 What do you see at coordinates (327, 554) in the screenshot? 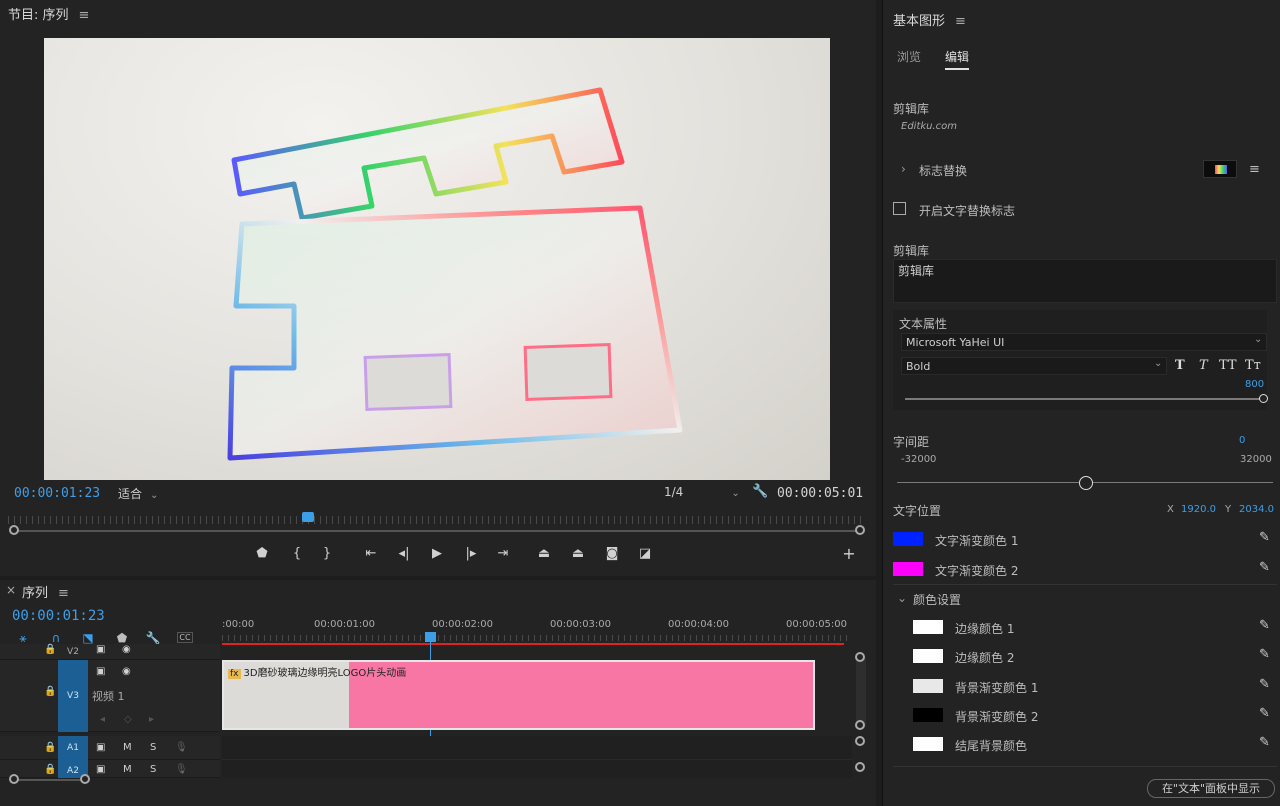
I see `mark-out-icon: }` at bounding box center [327, 554].